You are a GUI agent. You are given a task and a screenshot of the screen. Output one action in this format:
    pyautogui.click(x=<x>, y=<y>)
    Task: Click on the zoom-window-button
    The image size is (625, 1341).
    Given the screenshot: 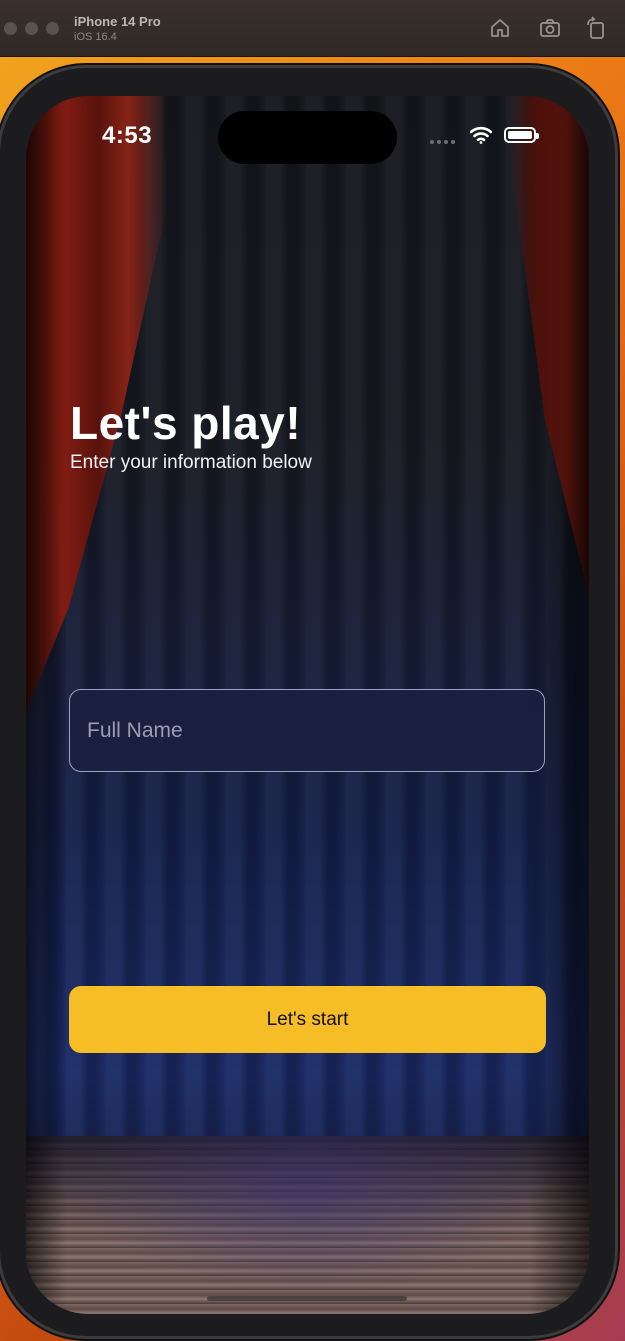 What is the action you would take?
    pyautogui.click(x=52, y=28)
    